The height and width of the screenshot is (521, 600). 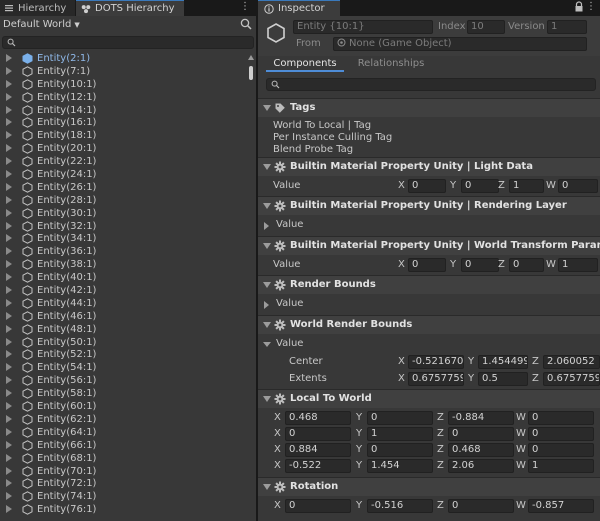 I want to click on entity-list-item: Entity(32:1), so click(x=128, y=226).